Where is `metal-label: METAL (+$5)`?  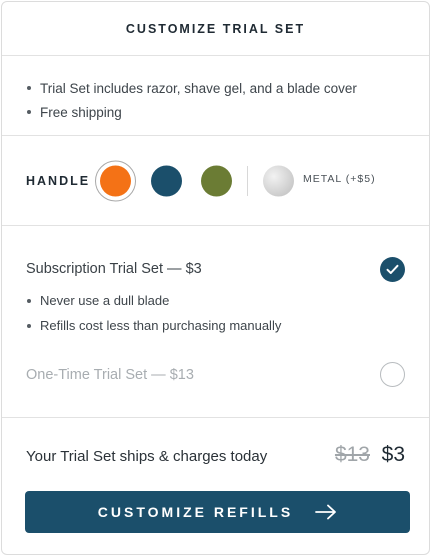 metal-label: METAL (+$5) is located at coordinates (339, 179).